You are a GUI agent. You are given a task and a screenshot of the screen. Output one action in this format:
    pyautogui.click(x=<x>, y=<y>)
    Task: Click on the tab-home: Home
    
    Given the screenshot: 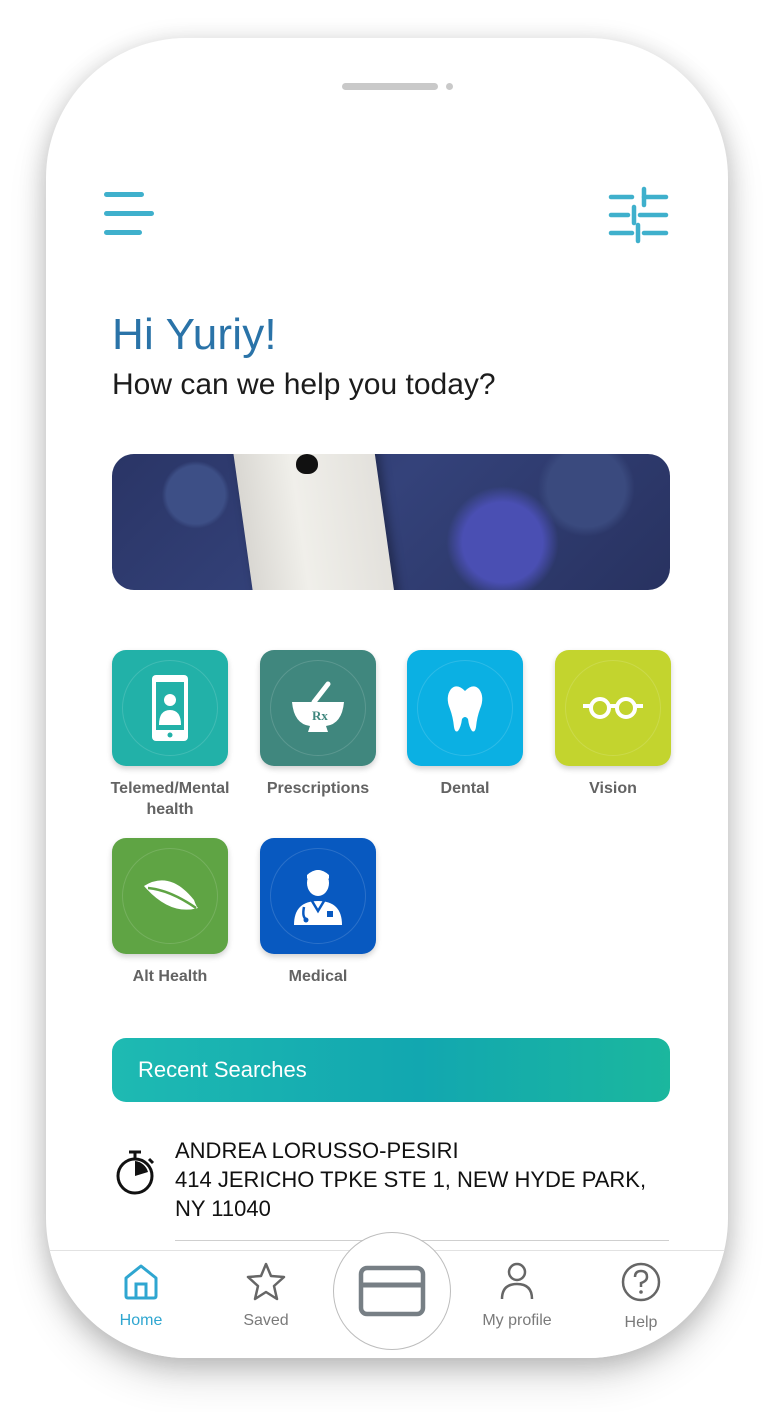 What is the action you would take?
    pyautogui.click(x=141, y=1295)
    